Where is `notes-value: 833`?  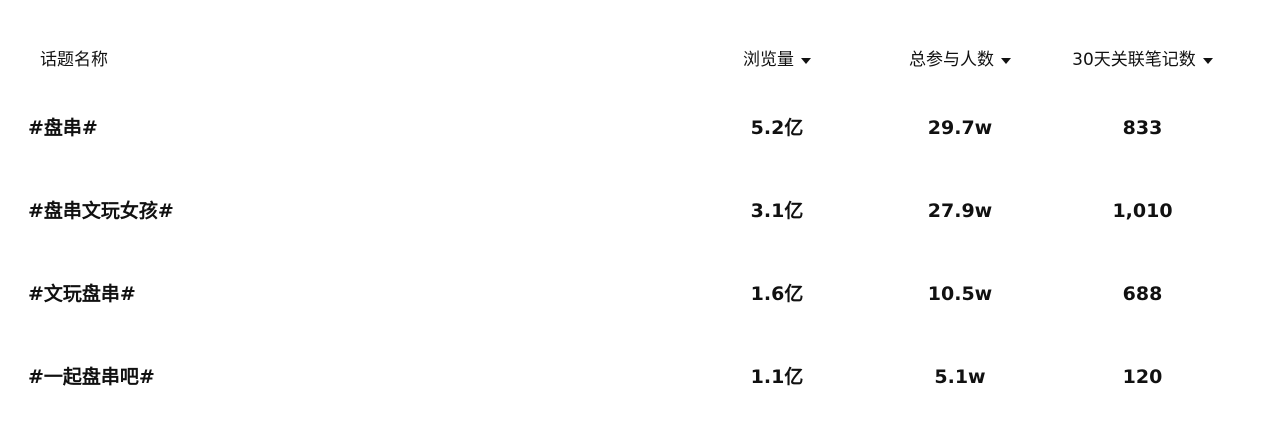
notes-value: 833 is located at coordinates (1142, 128).